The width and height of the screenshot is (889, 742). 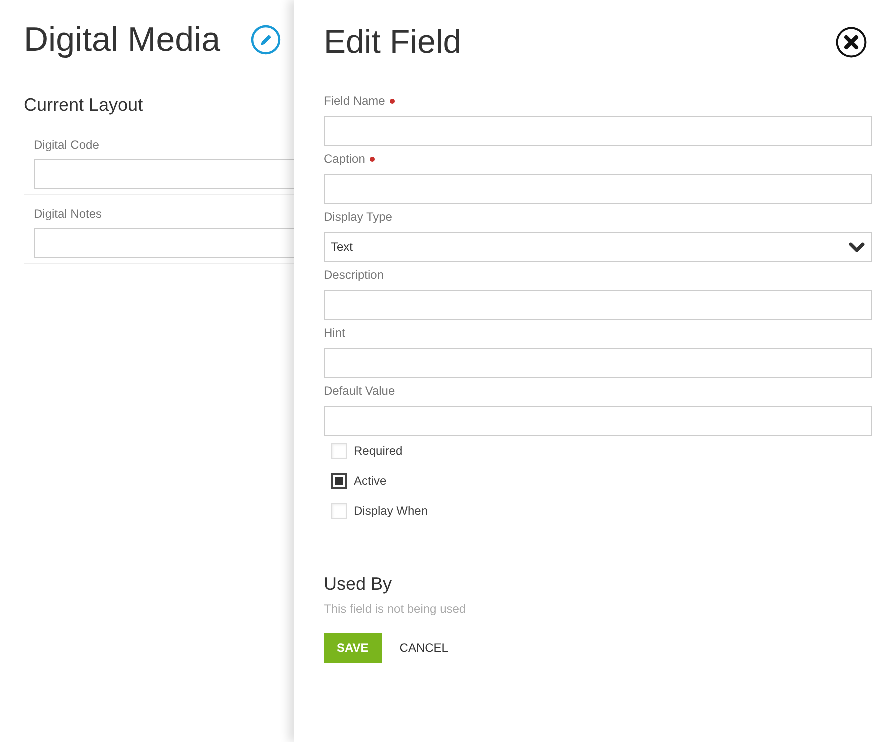 What do you see at coordinates (67, 145) in the screenshot?
I see `field-label: Digital Code` at bounding box center [67, 145].